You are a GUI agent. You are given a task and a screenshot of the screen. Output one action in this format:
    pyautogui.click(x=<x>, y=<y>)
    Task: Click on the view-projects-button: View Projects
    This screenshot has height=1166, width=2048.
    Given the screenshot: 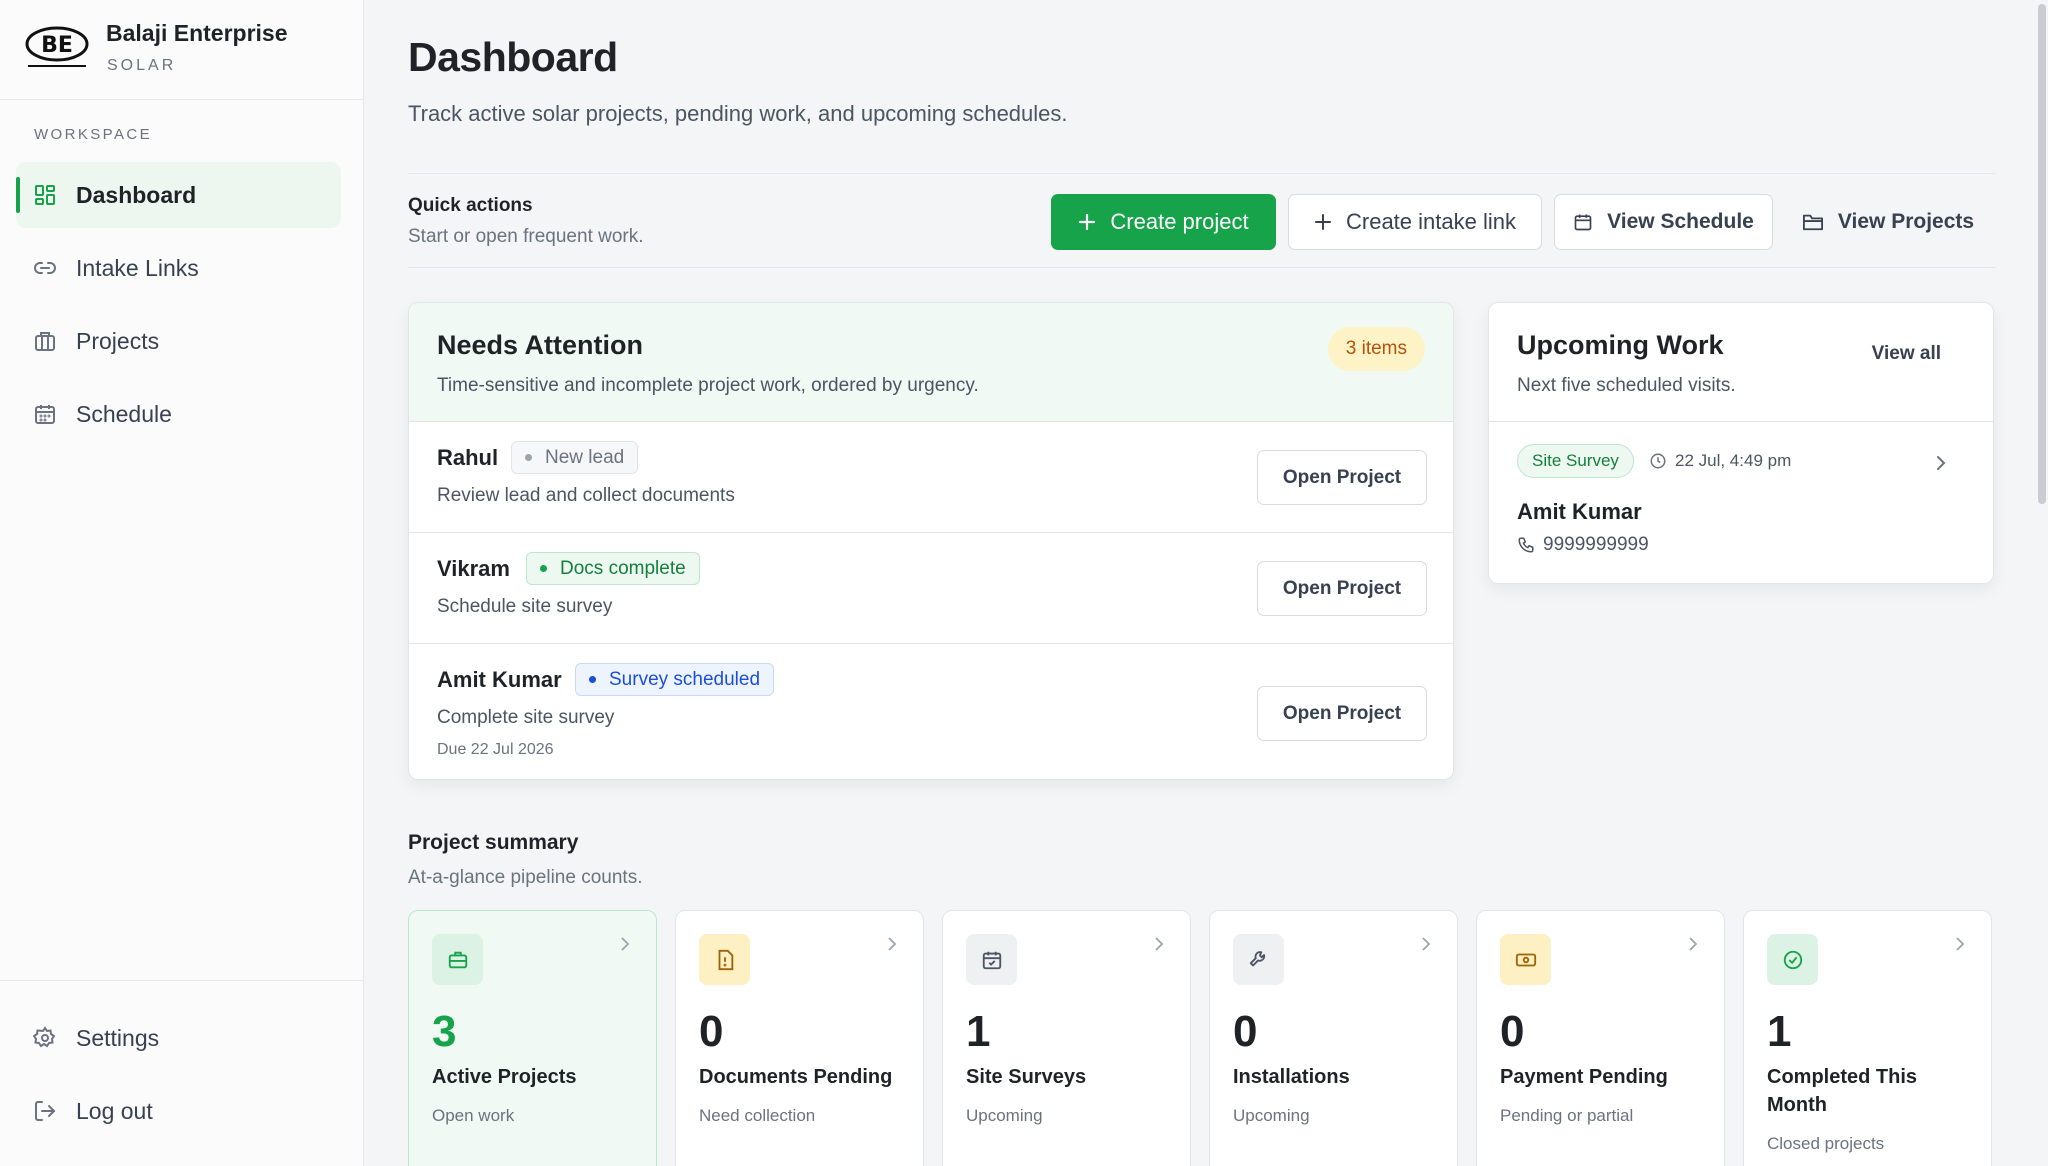 What is the action you would take?
    pyautogui.click(x=1888, y=222)
    